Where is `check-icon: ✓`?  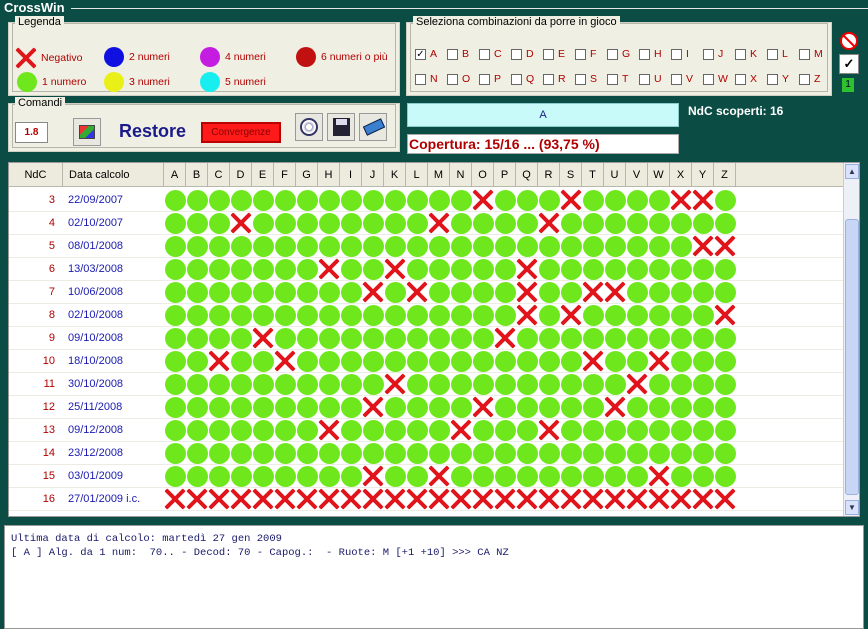
check-icon: ✓ is located at coordinates (849, 64).